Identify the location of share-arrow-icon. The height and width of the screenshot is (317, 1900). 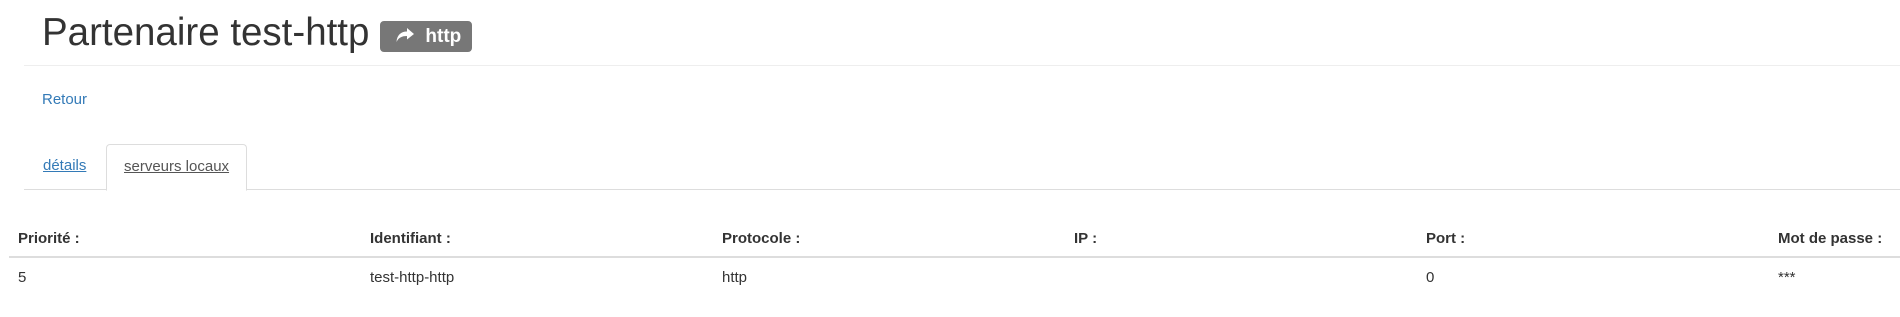
(405, 36).